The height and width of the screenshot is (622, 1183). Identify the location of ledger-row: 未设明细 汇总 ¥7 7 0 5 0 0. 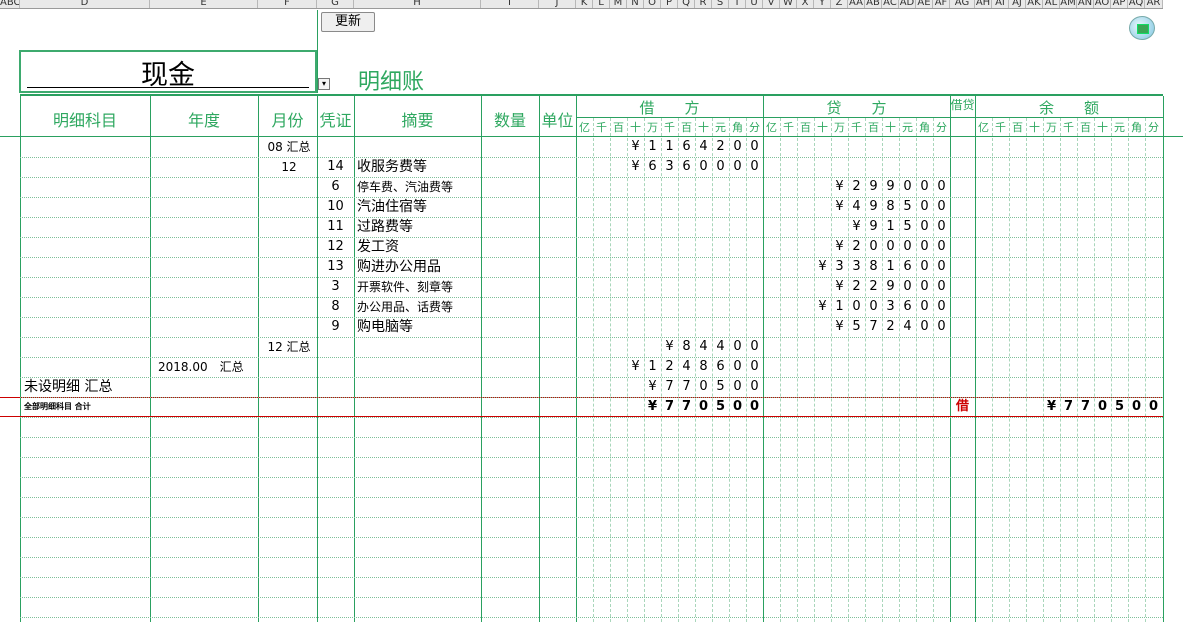
(591, 387).